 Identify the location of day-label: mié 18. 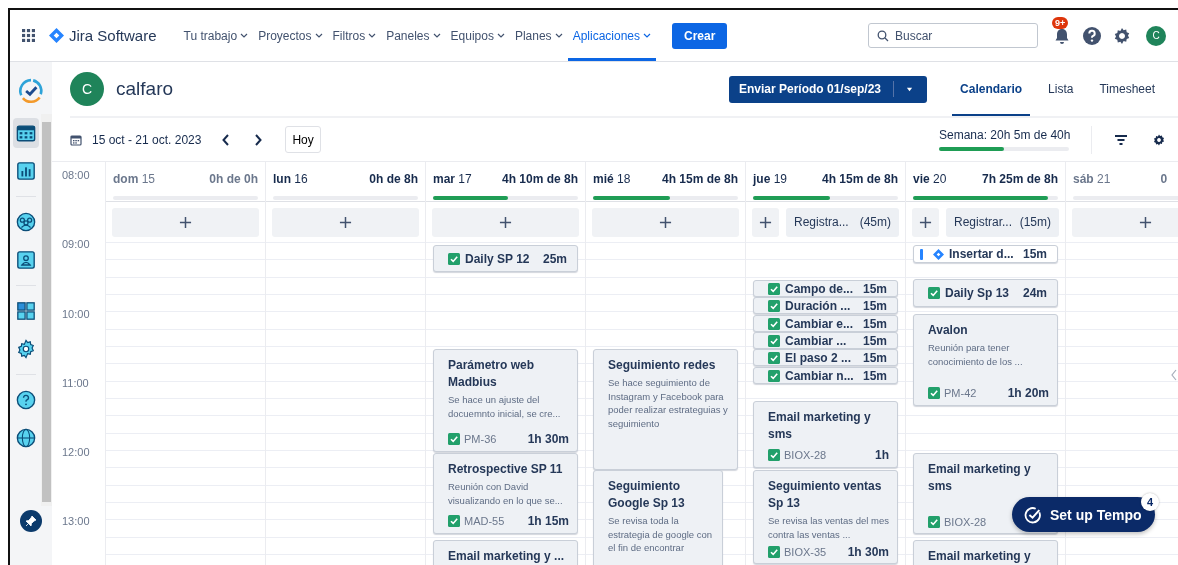
(612, 179).